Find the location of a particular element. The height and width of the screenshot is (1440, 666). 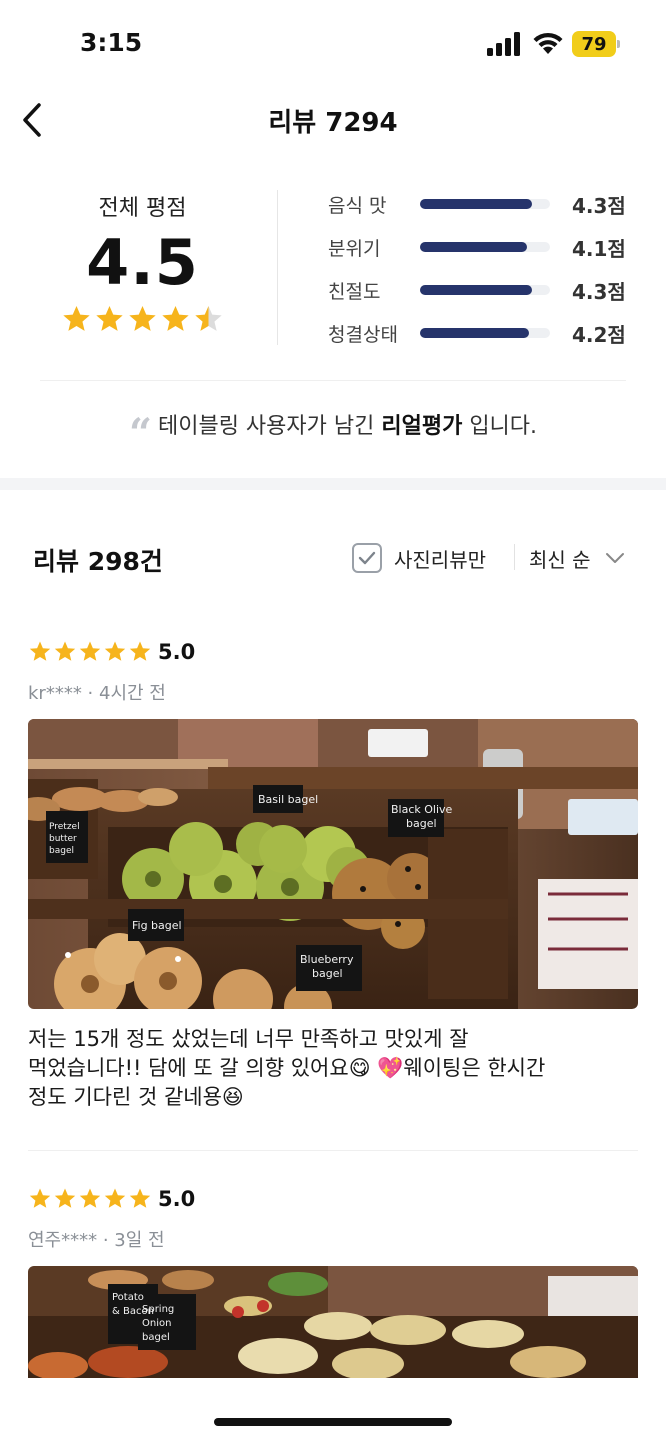

battery-level: 79 is located at coordinates (594, 44).